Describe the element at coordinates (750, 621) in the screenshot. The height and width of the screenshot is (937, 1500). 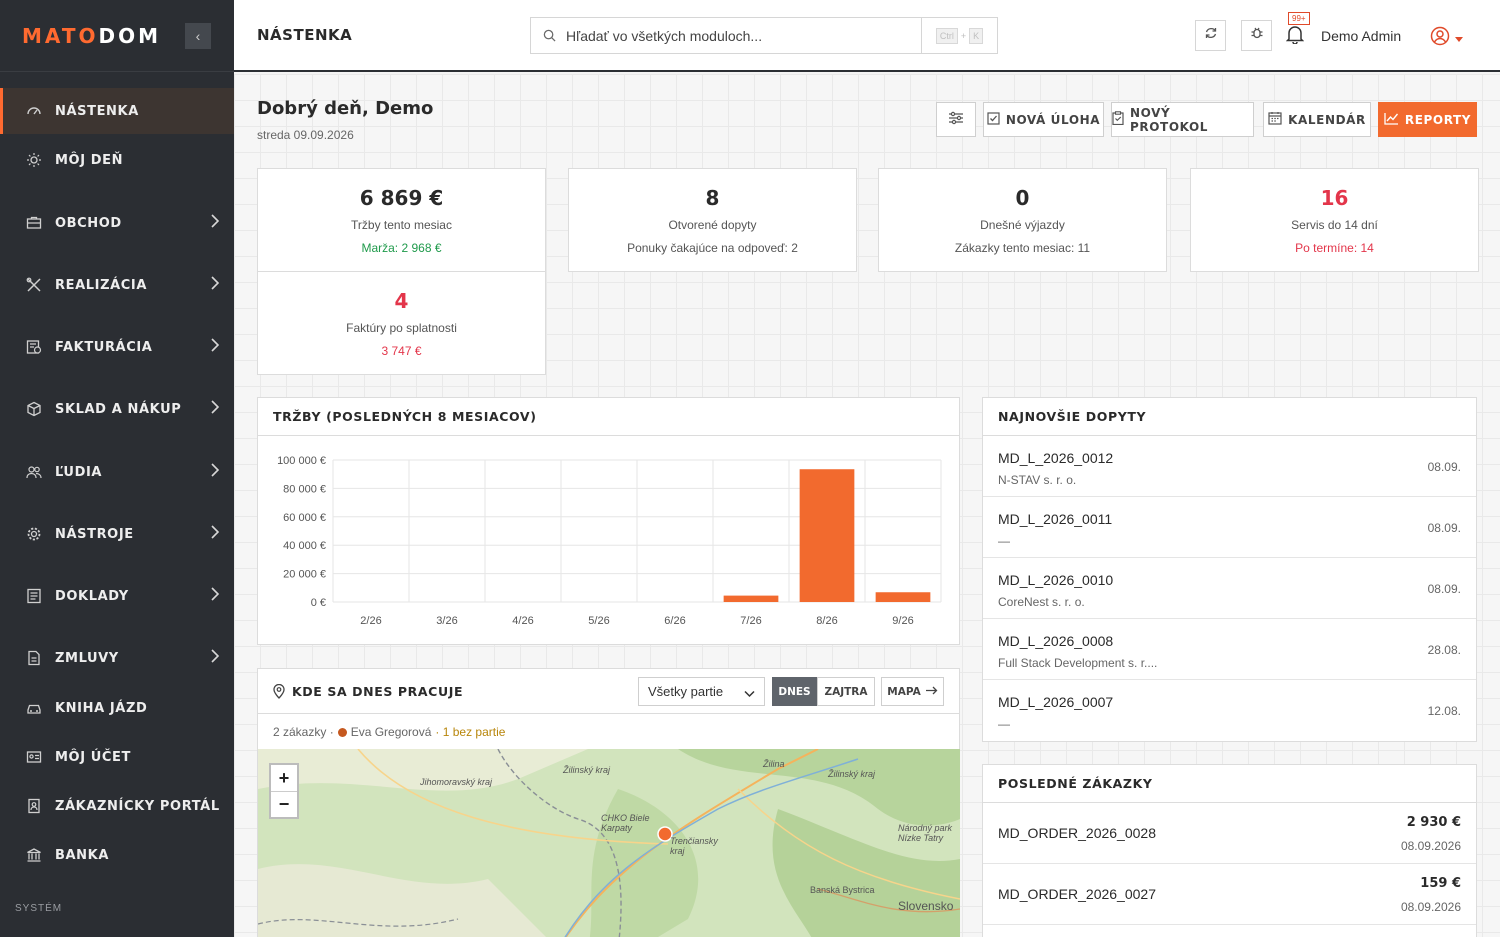
I see `x-tick-label: 7/26` at that location.